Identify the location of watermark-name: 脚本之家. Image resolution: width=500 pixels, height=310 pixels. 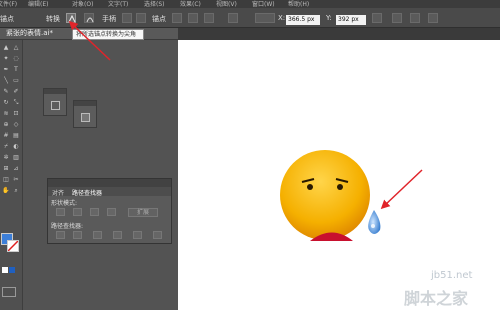
(436, 298).